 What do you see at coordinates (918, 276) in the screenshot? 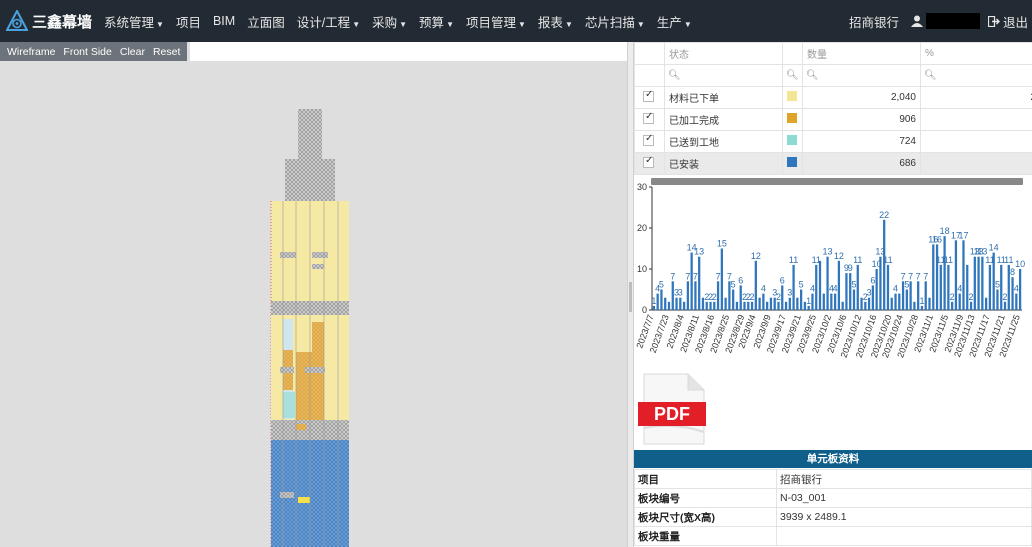
I see `bar-value-label: 7` at bounding box center [918, 276].